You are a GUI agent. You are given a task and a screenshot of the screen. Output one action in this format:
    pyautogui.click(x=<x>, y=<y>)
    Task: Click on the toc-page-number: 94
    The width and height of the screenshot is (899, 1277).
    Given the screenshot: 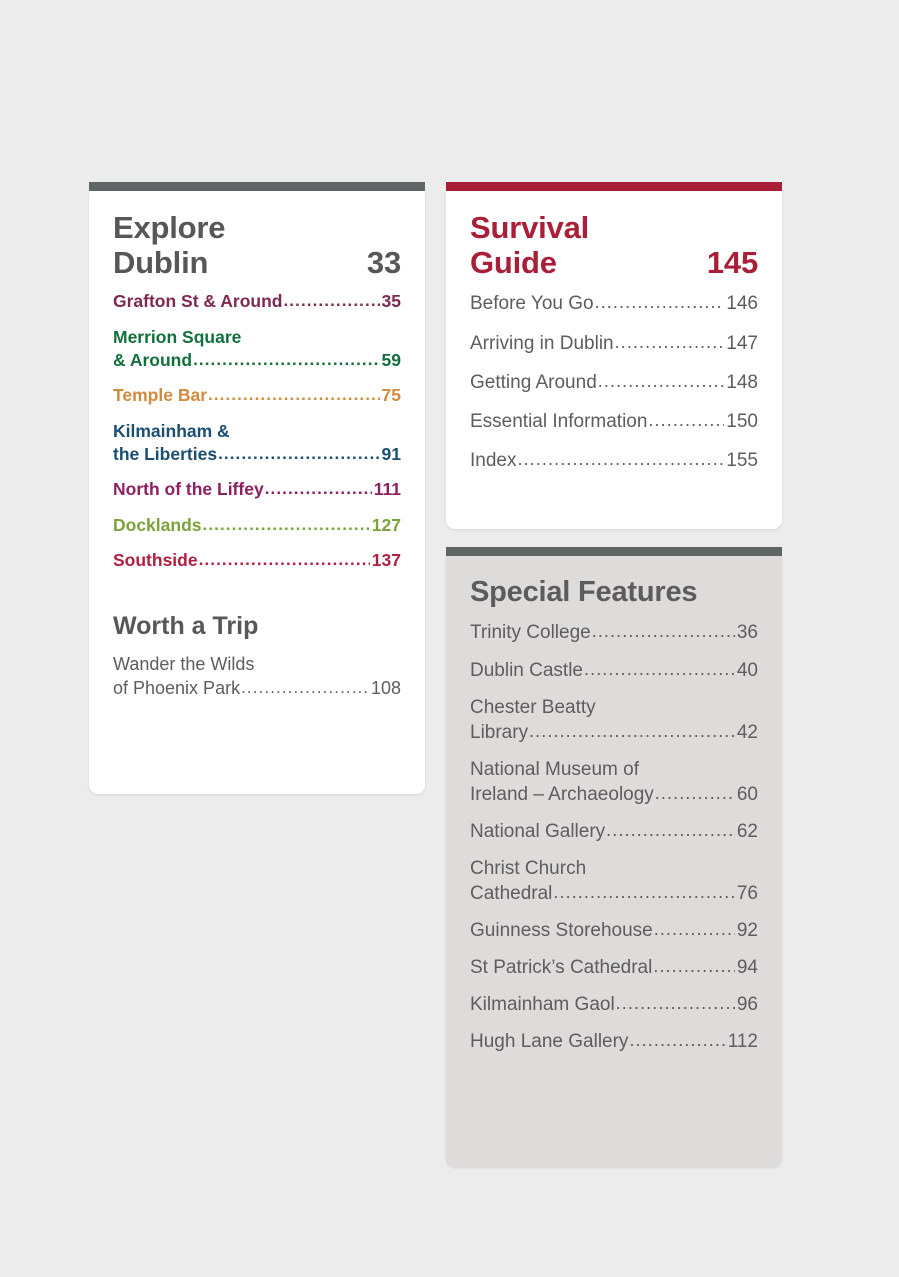 What is the action you would take?
    pyautogui.click(x=747, y=968)
    